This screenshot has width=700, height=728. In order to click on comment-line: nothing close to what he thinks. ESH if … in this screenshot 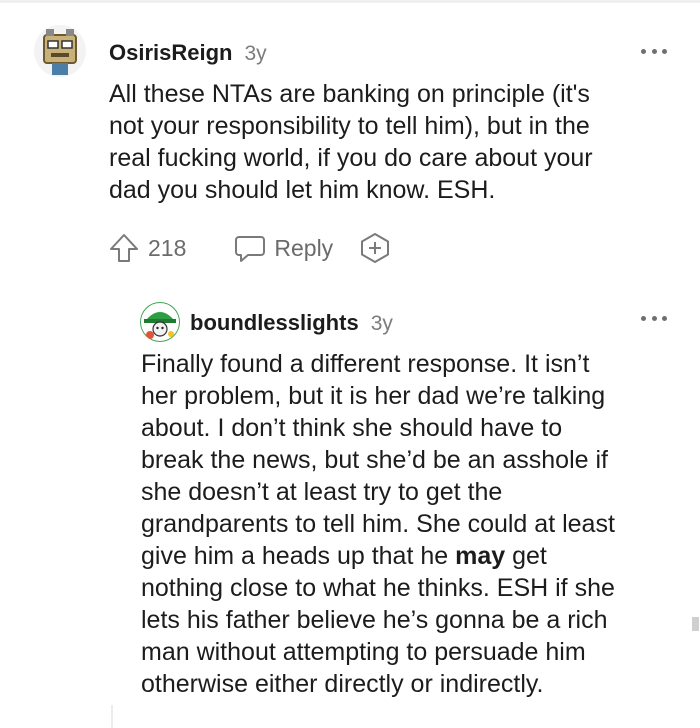, I will do `click(378, 588)`.